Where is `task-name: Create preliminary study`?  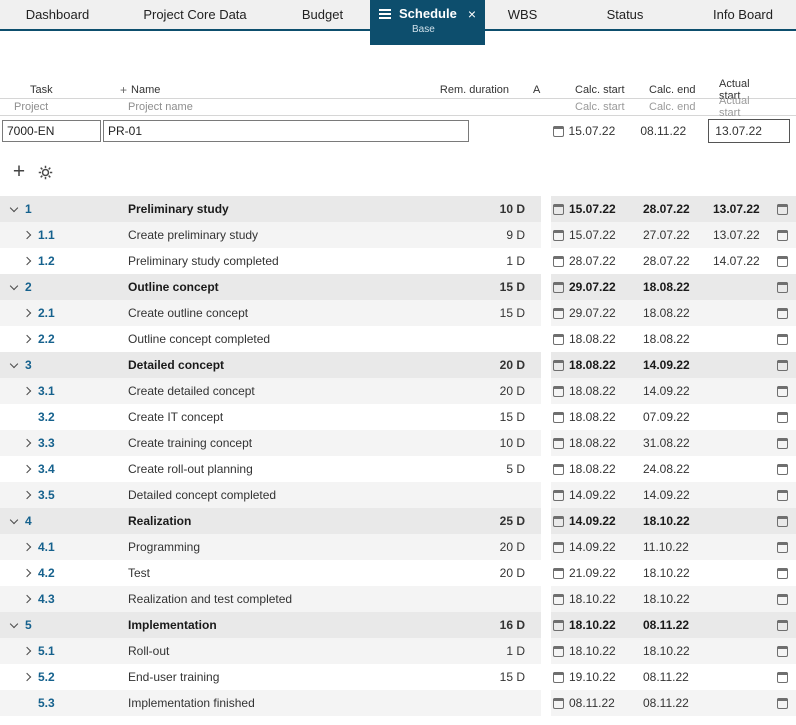
task-name: Create preliminary study is located at coordinates (287, 235).